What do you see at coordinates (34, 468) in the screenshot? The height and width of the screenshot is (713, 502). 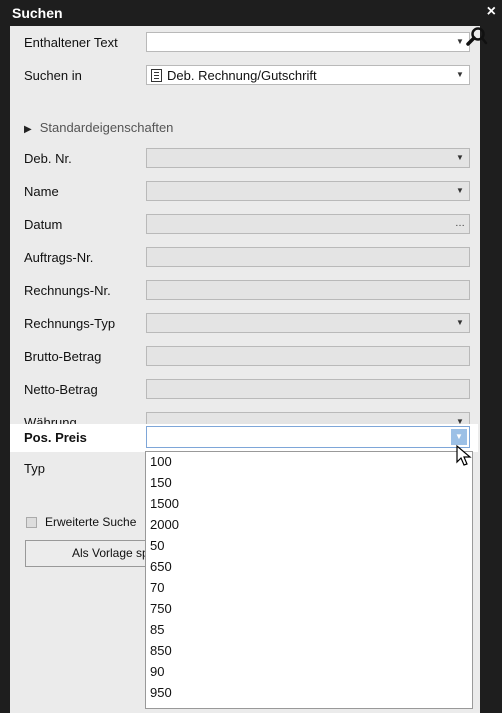 I see `typ-label: Typ` at bounding box center [34, 468].